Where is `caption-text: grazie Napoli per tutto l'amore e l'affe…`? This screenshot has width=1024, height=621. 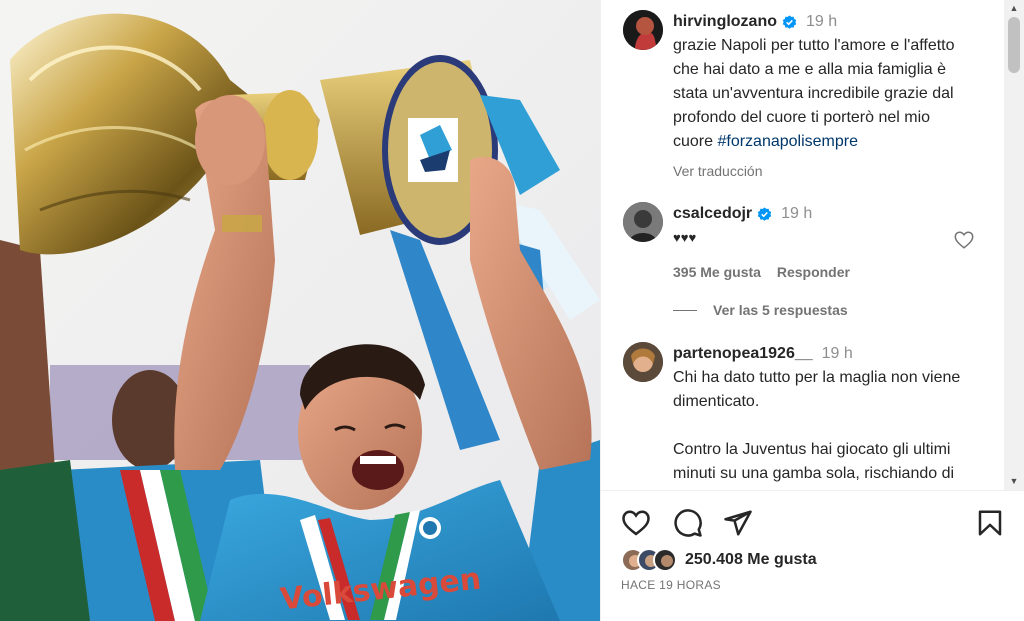 caption-text: grazie Napoli per tutto l'amore e l'affe… is located at coordinates (823, 94).